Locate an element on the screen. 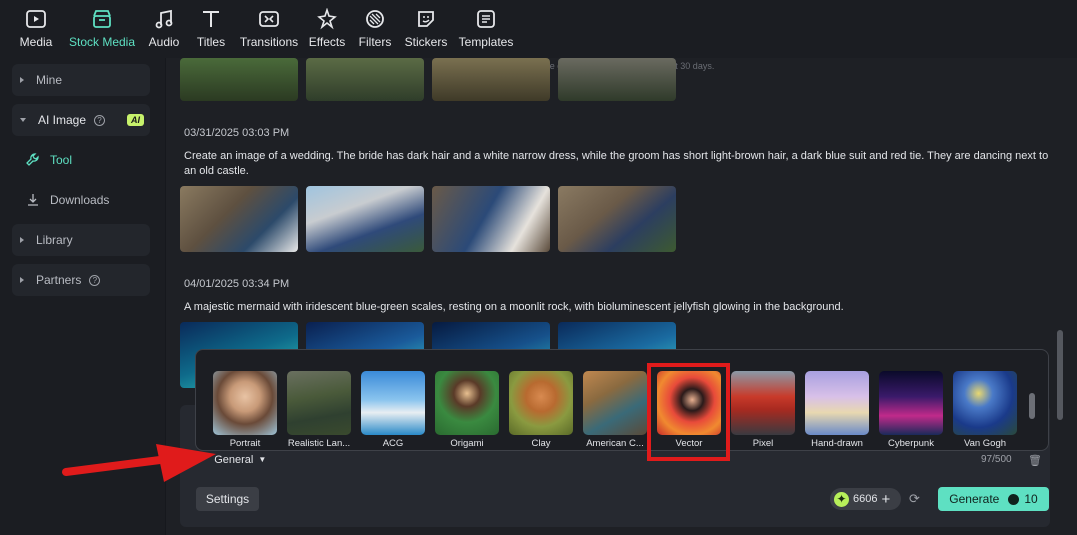 This screenshot has width=1077, height=535. style-label: Cyberpunk is located at coordinates (911, 443).